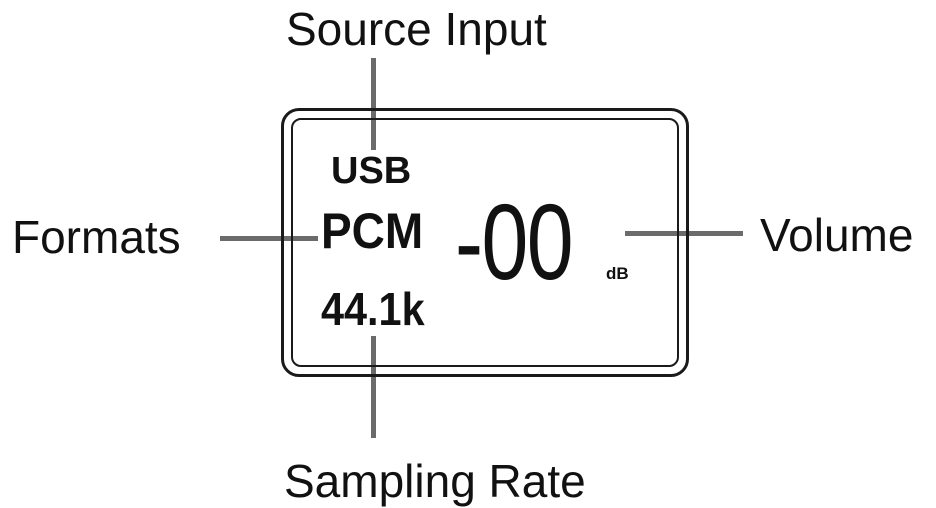 The image size is (936, 508). Describe the element at coordinates (435, 481) in the screenshot. I see `sampling-rate-label: Sampling Rate` at that location.